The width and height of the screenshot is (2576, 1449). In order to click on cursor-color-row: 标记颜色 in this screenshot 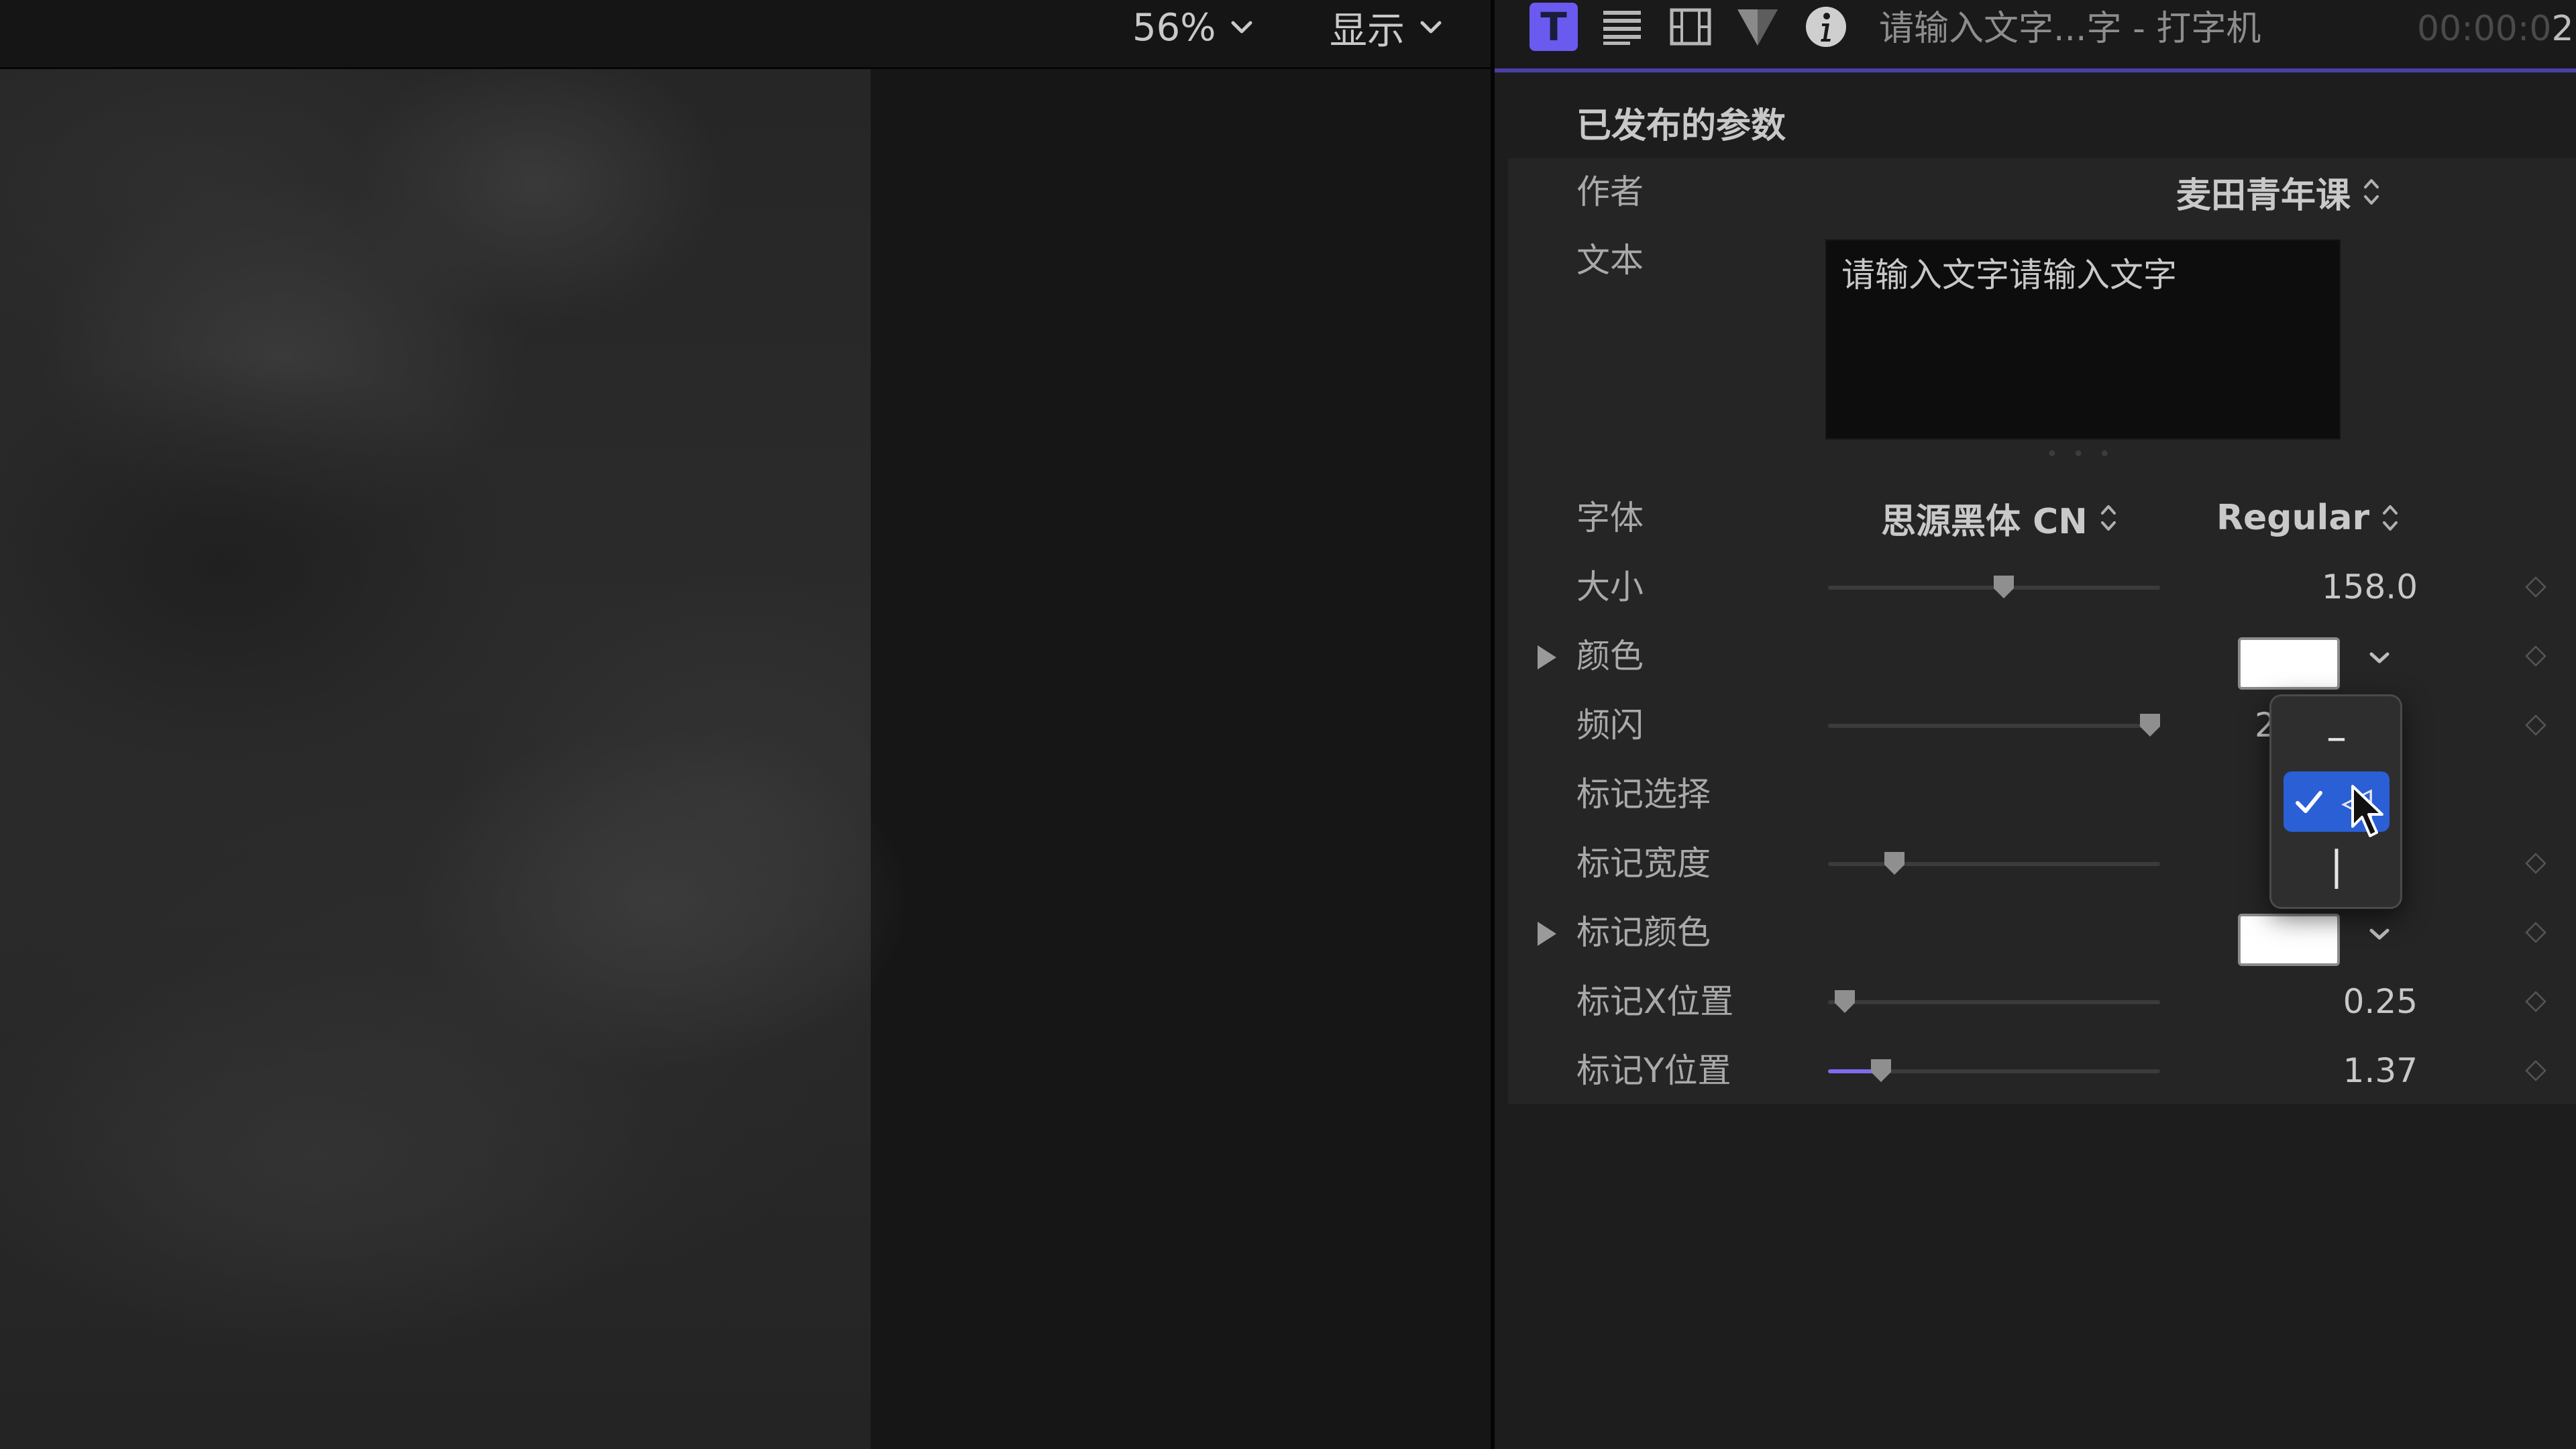, I will do `click(2035, 932)`.